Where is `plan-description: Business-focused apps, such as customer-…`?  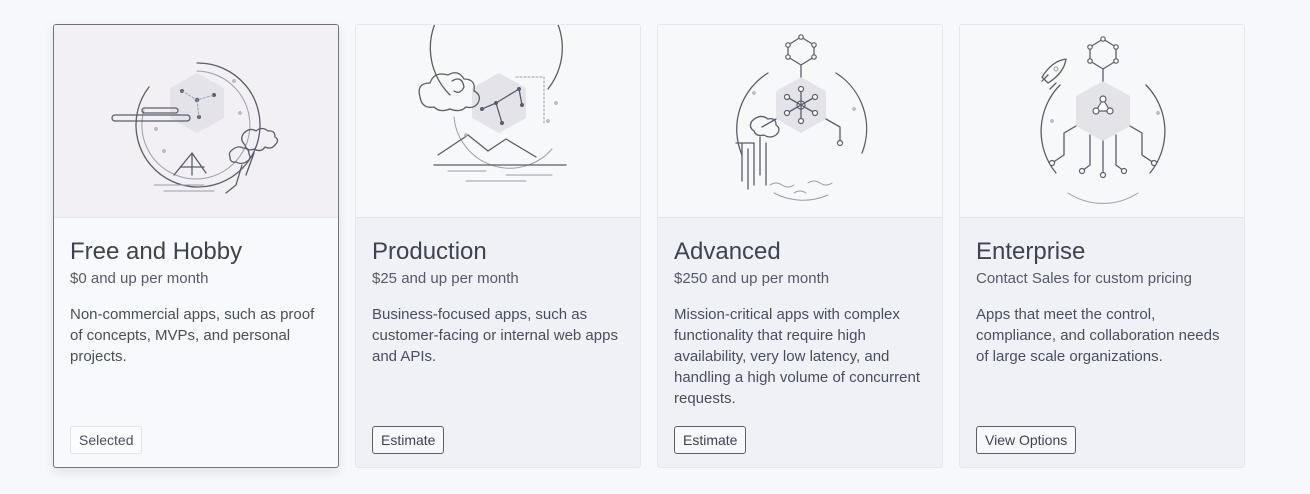
plan-description: Business-focused apps, such as customer-… is located at coordinates (495, 335).